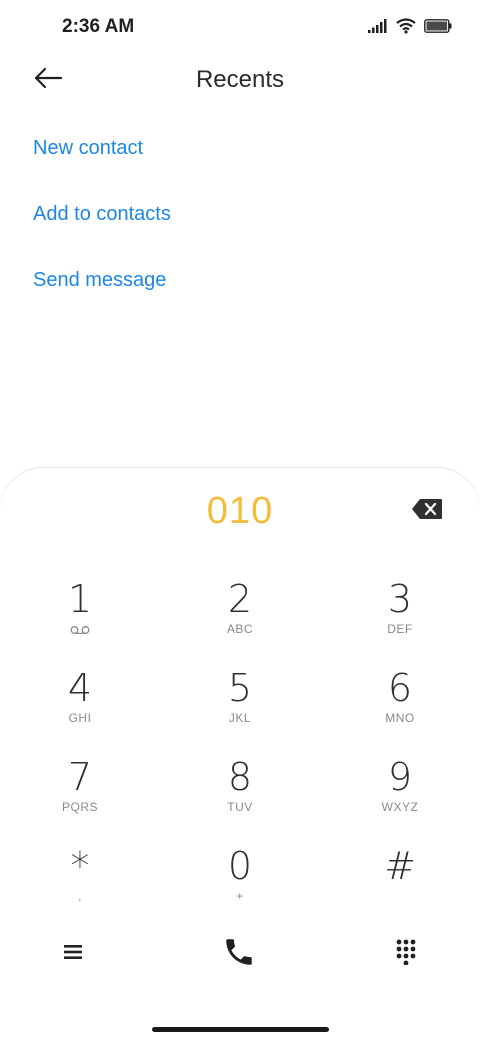  I want to click on key-digit: 7, so click(80, 777).